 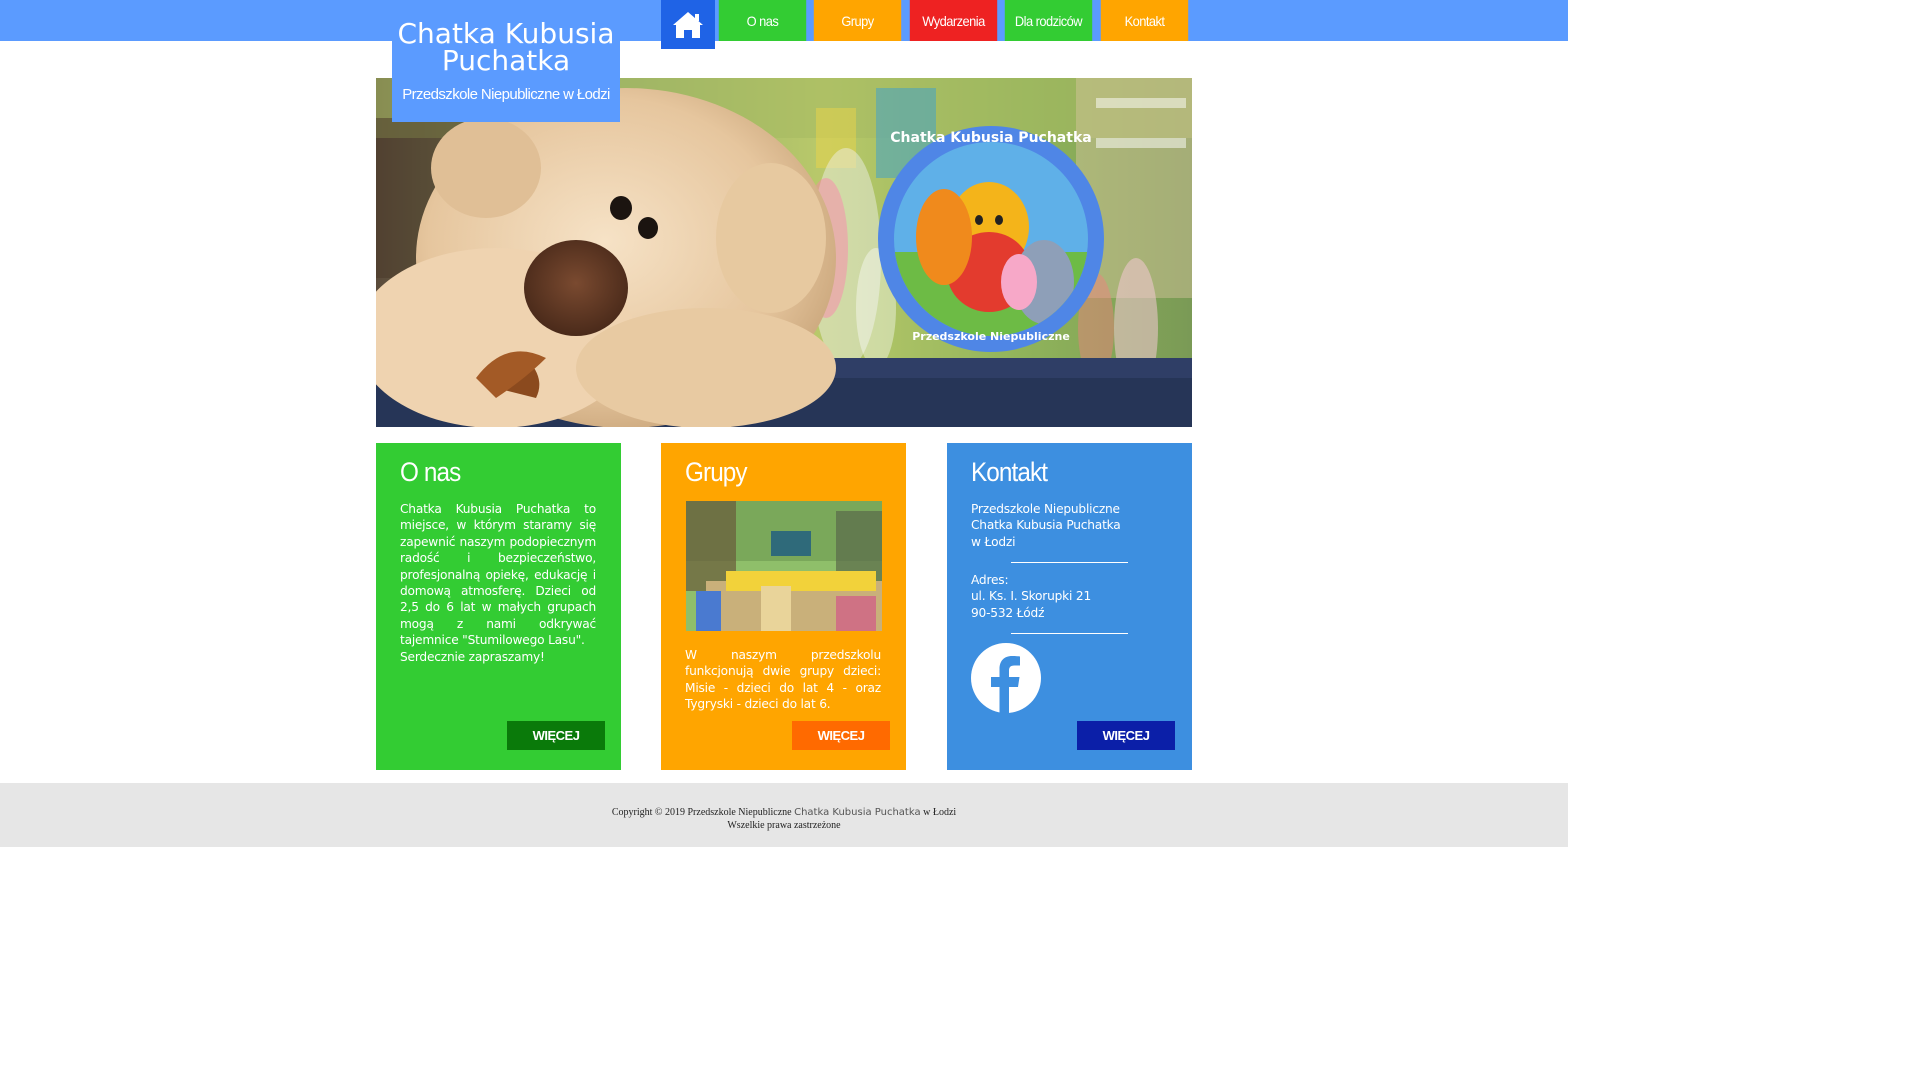 I want to click on classroom-image, so click(x=784, y=566).